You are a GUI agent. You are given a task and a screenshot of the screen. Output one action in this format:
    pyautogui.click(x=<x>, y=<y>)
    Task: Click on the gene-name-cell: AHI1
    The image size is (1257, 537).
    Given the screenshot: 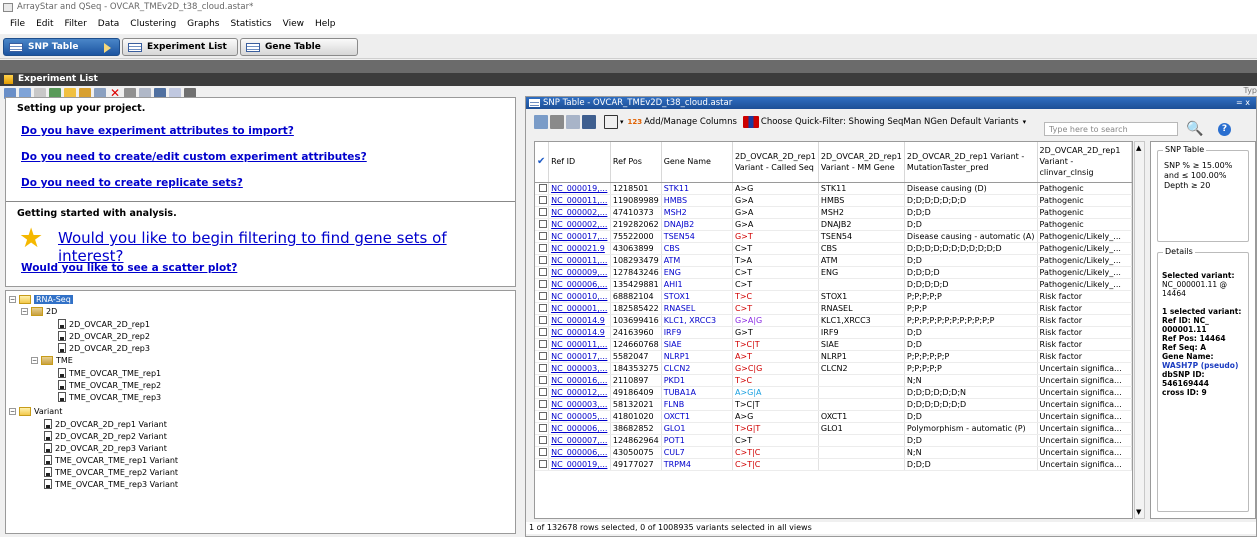 What is the action you would take?
    pyautogui.click(x=697, y=284)
    